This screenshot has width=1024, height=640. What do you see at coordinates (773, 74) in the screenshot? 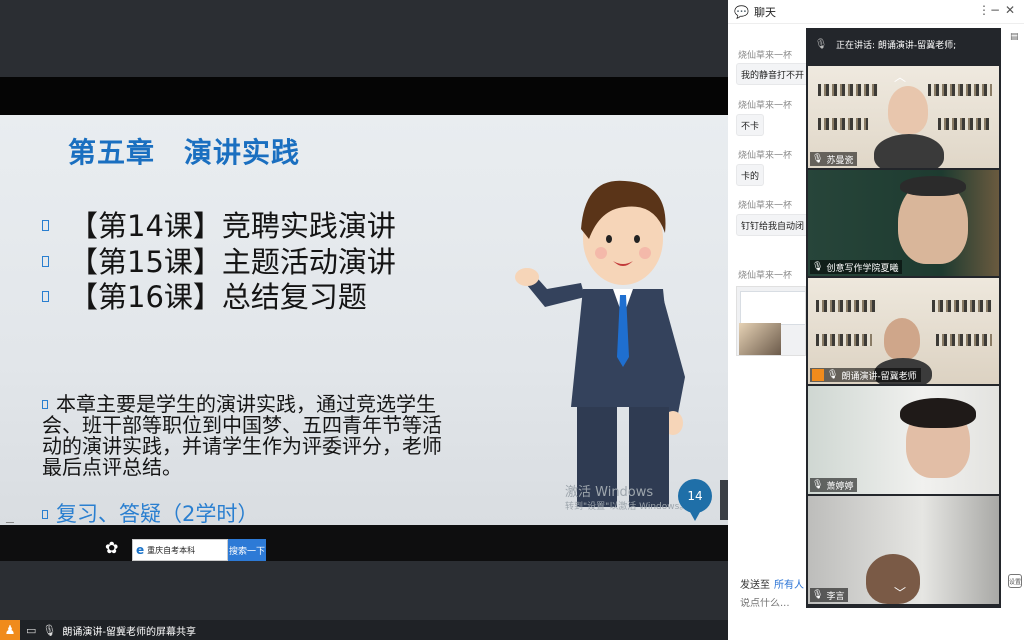
I see `message-bubble: 我的静音打不开` at bounding box center [773, 74].